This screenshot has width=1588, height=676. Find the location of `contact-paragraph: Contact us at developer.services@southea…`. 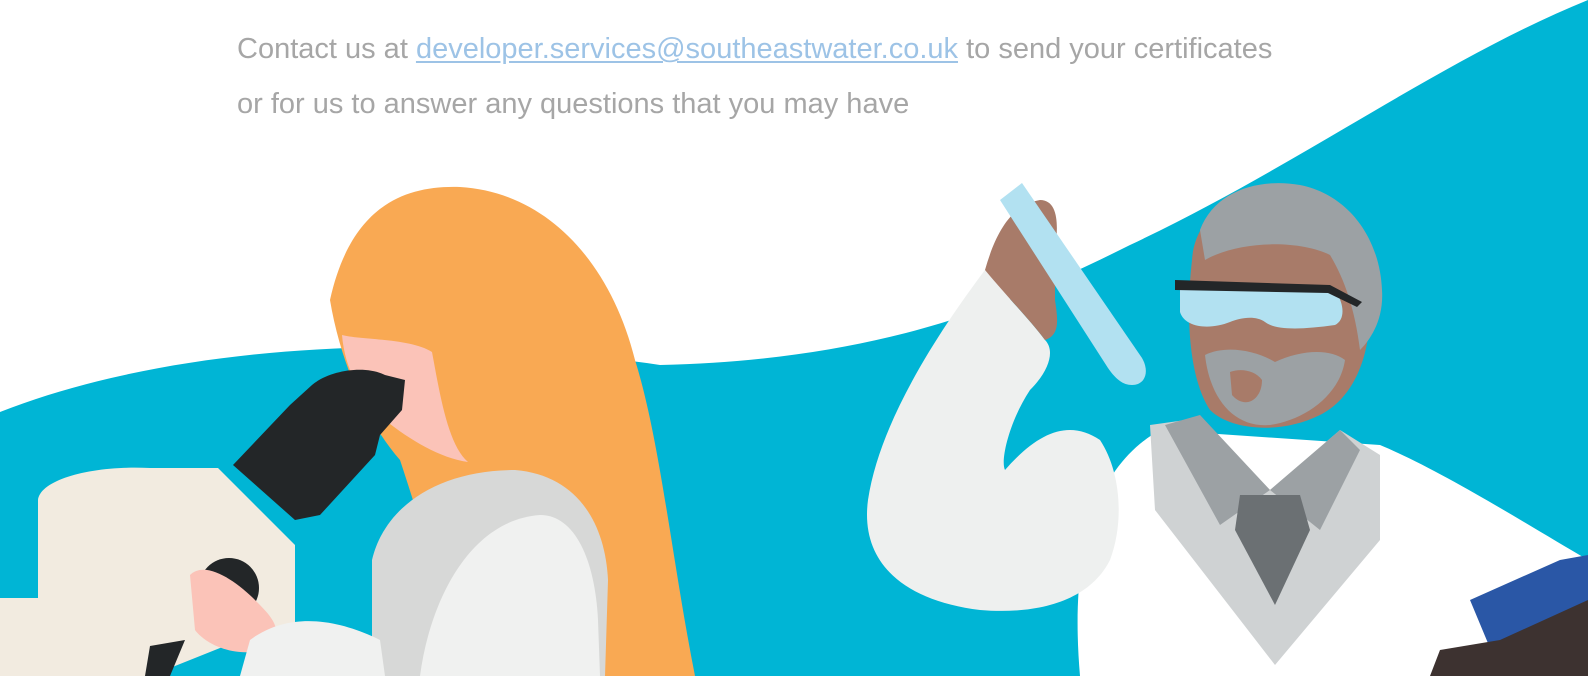

contact-paragraph: Contact us at developer.services@southea… is located at coordinates (837, 77).